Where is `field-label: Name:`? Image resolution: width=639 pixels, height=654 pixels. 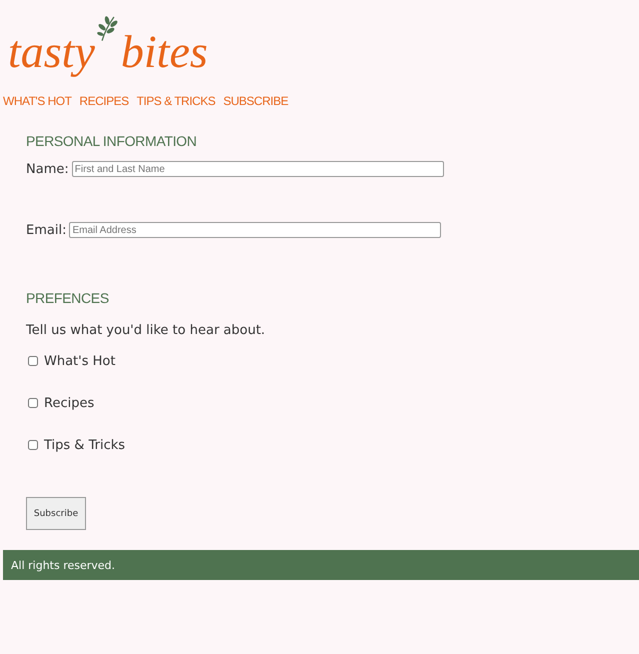 field-label: Name: is located at coordinates (47, 169).